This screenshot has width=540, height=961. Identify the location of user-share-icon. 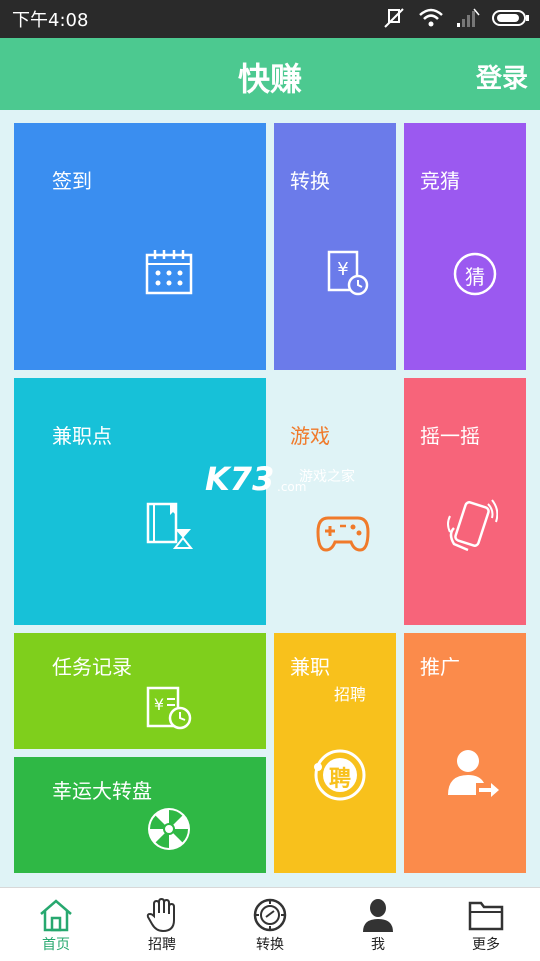
(473, 773).